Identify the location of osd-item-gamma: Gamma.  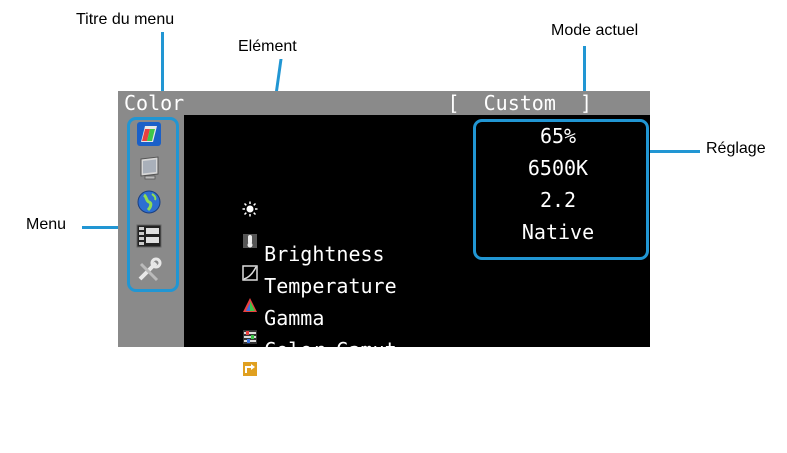
(259, 258).